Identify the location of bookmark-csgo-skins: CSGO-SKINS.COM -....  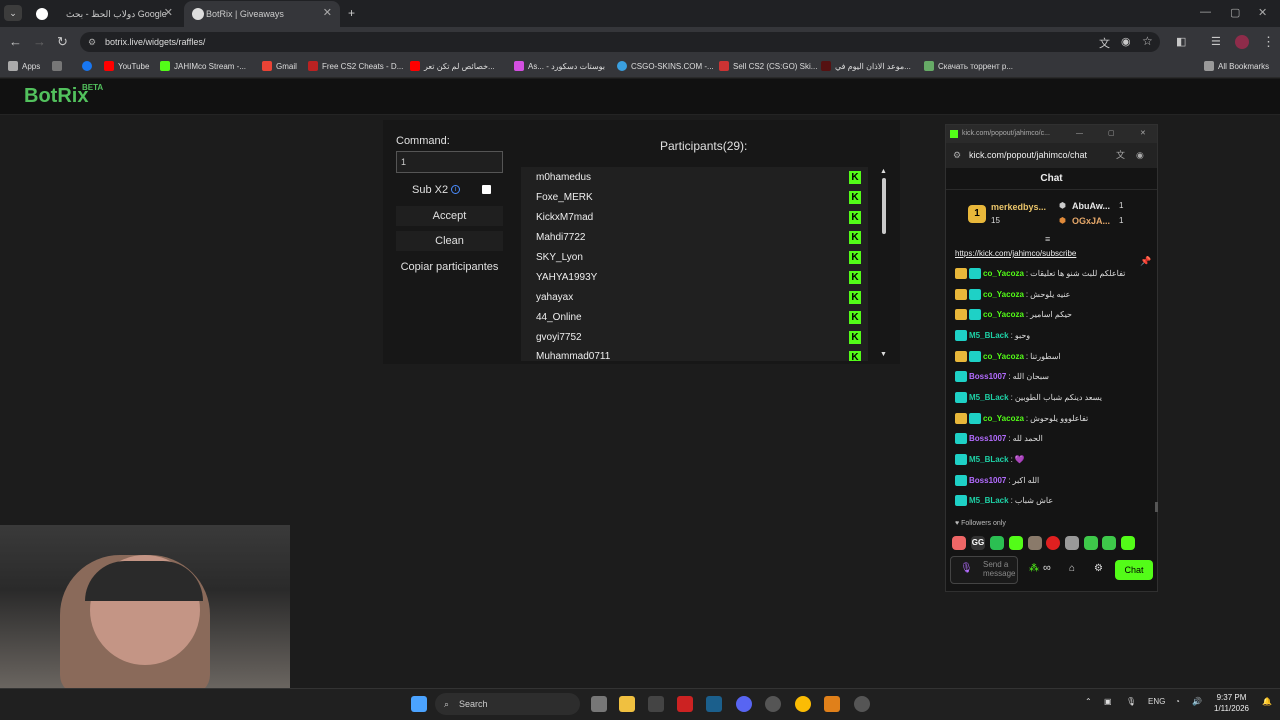
(665, 66).